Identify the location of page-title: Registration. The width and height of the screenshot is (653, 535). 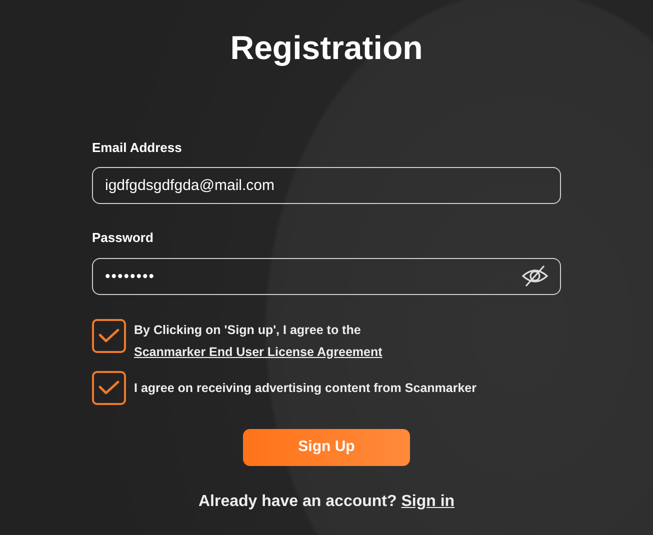
(326, 48).